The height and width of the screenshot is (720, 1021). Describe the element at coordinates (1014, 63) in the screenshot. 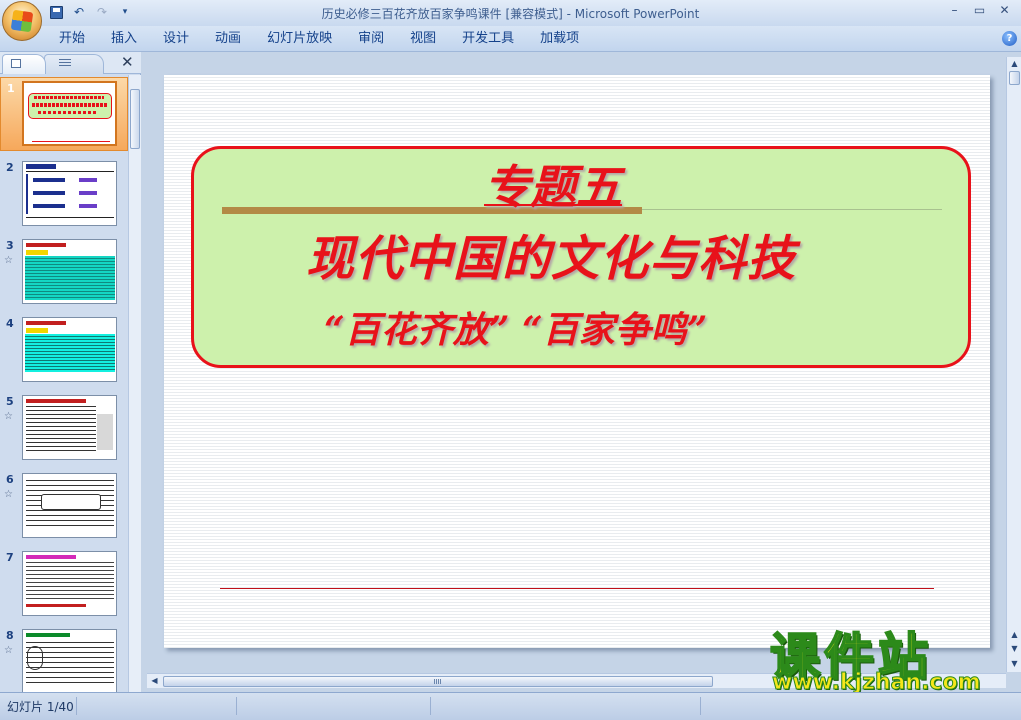

I see `scroll-up-icon: ▲` at that location.